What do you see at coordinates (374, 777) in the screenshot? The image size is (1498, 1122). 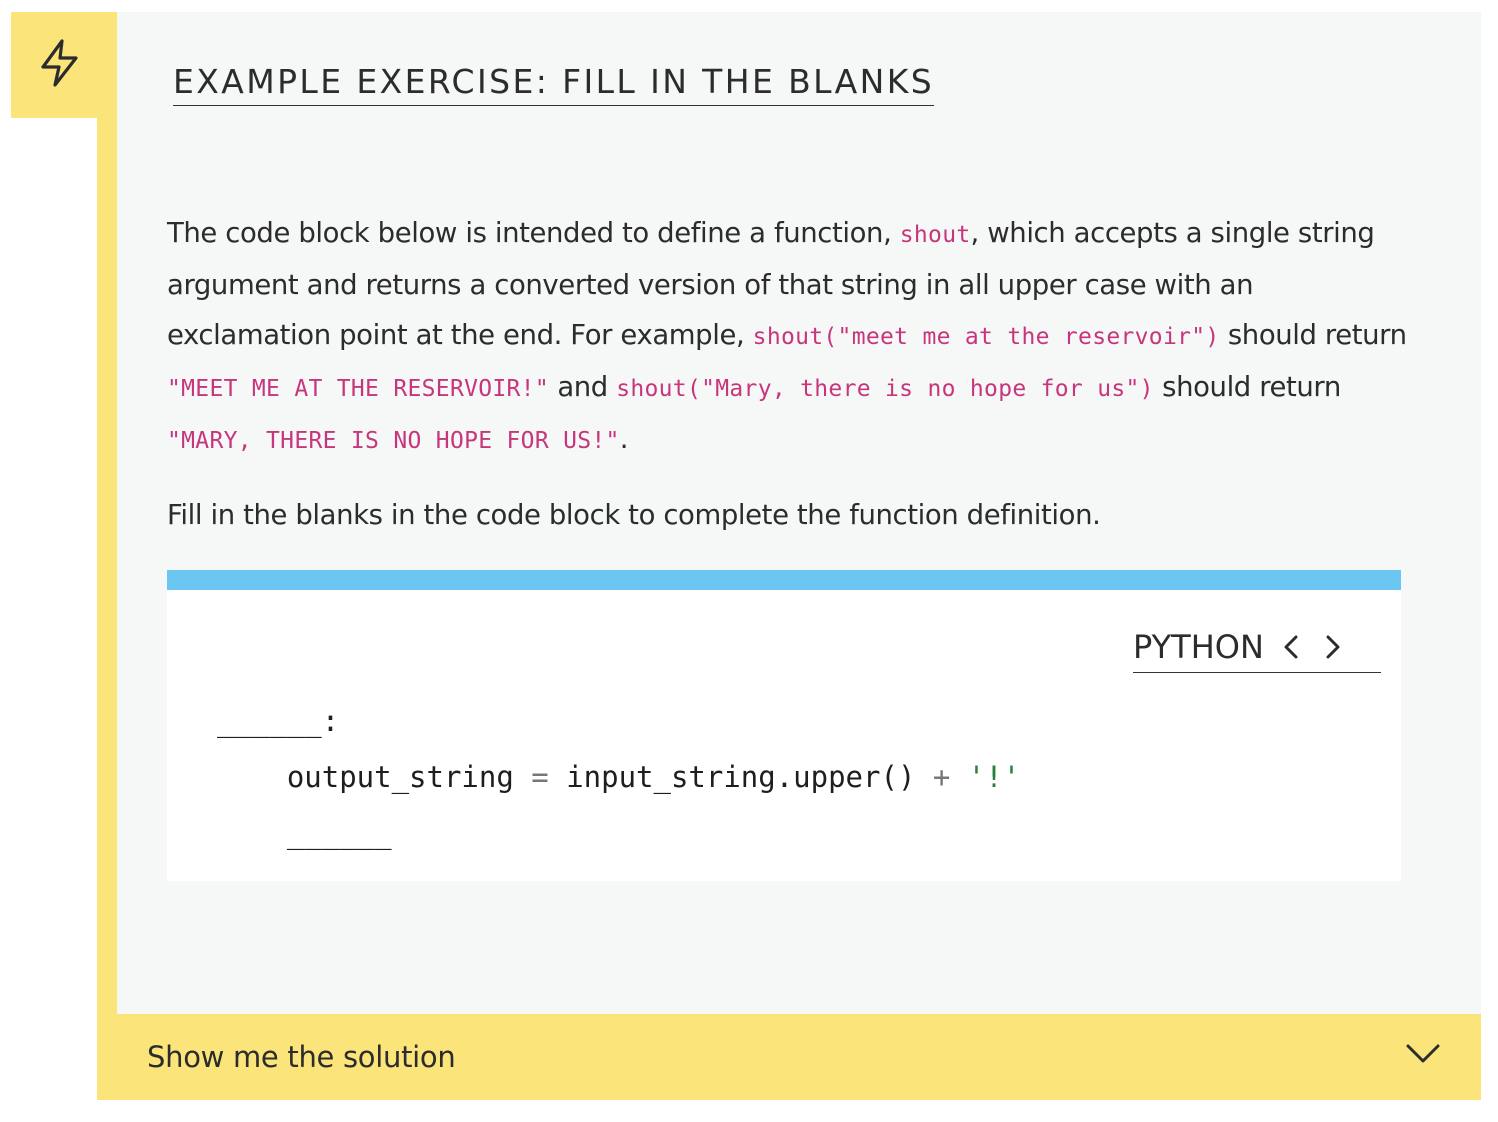 I see `code-token: output_string` at bounding box center [374, 777].